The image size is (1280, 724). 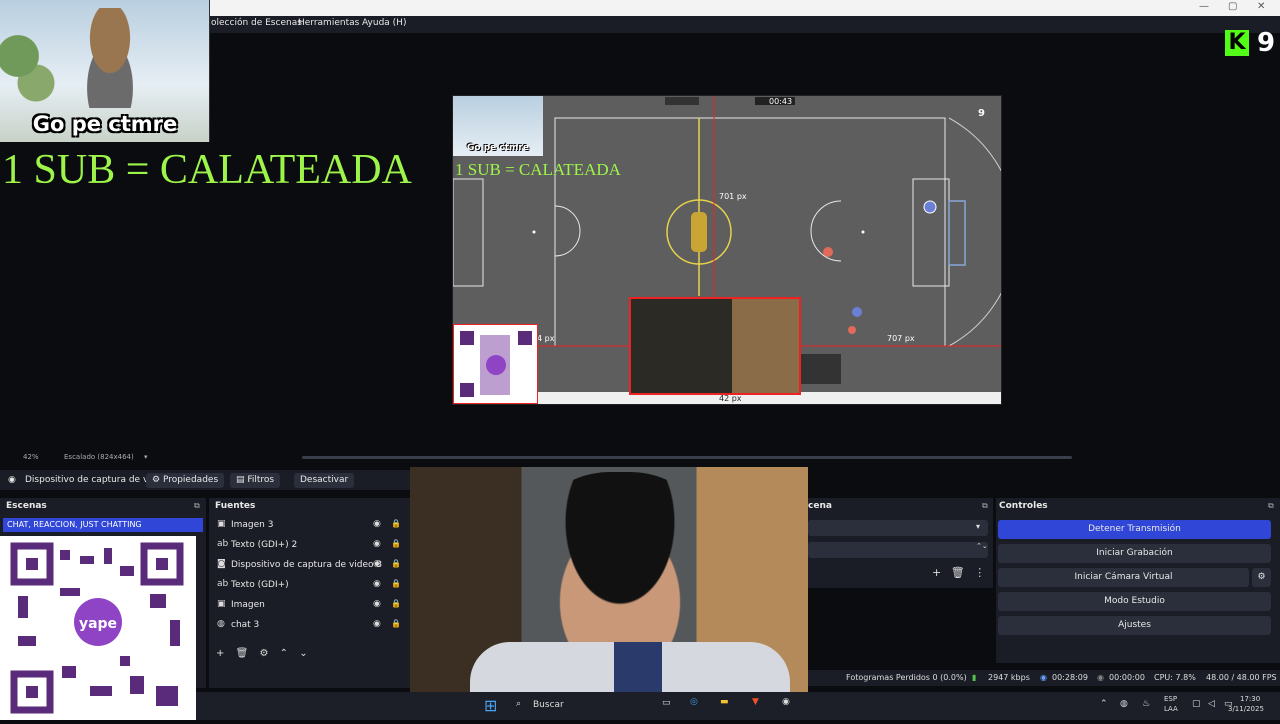 What do you see at coordinates (103, 525) in the screenshot?
I see `scene-item: CHAT, REACCION, JUST CHATTING` at bounding box center [103, 525].